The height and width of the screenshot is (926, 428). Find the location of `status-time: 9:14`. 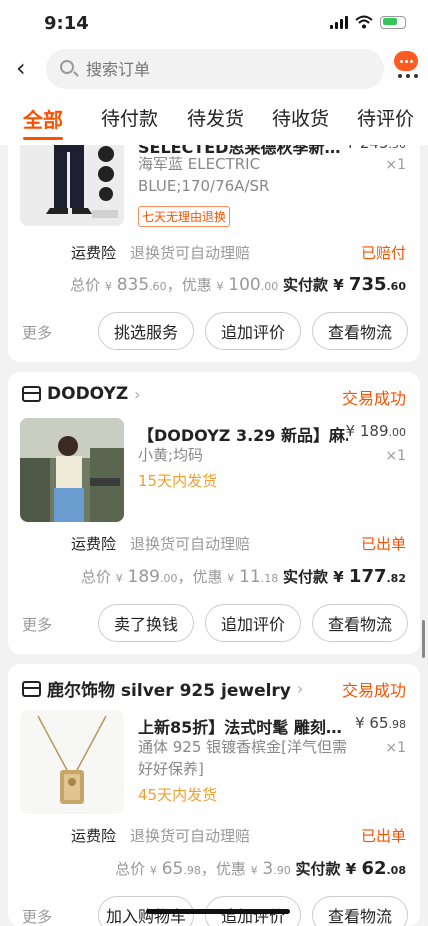

status-time: 9:14 is located at coordinates (66, 23).